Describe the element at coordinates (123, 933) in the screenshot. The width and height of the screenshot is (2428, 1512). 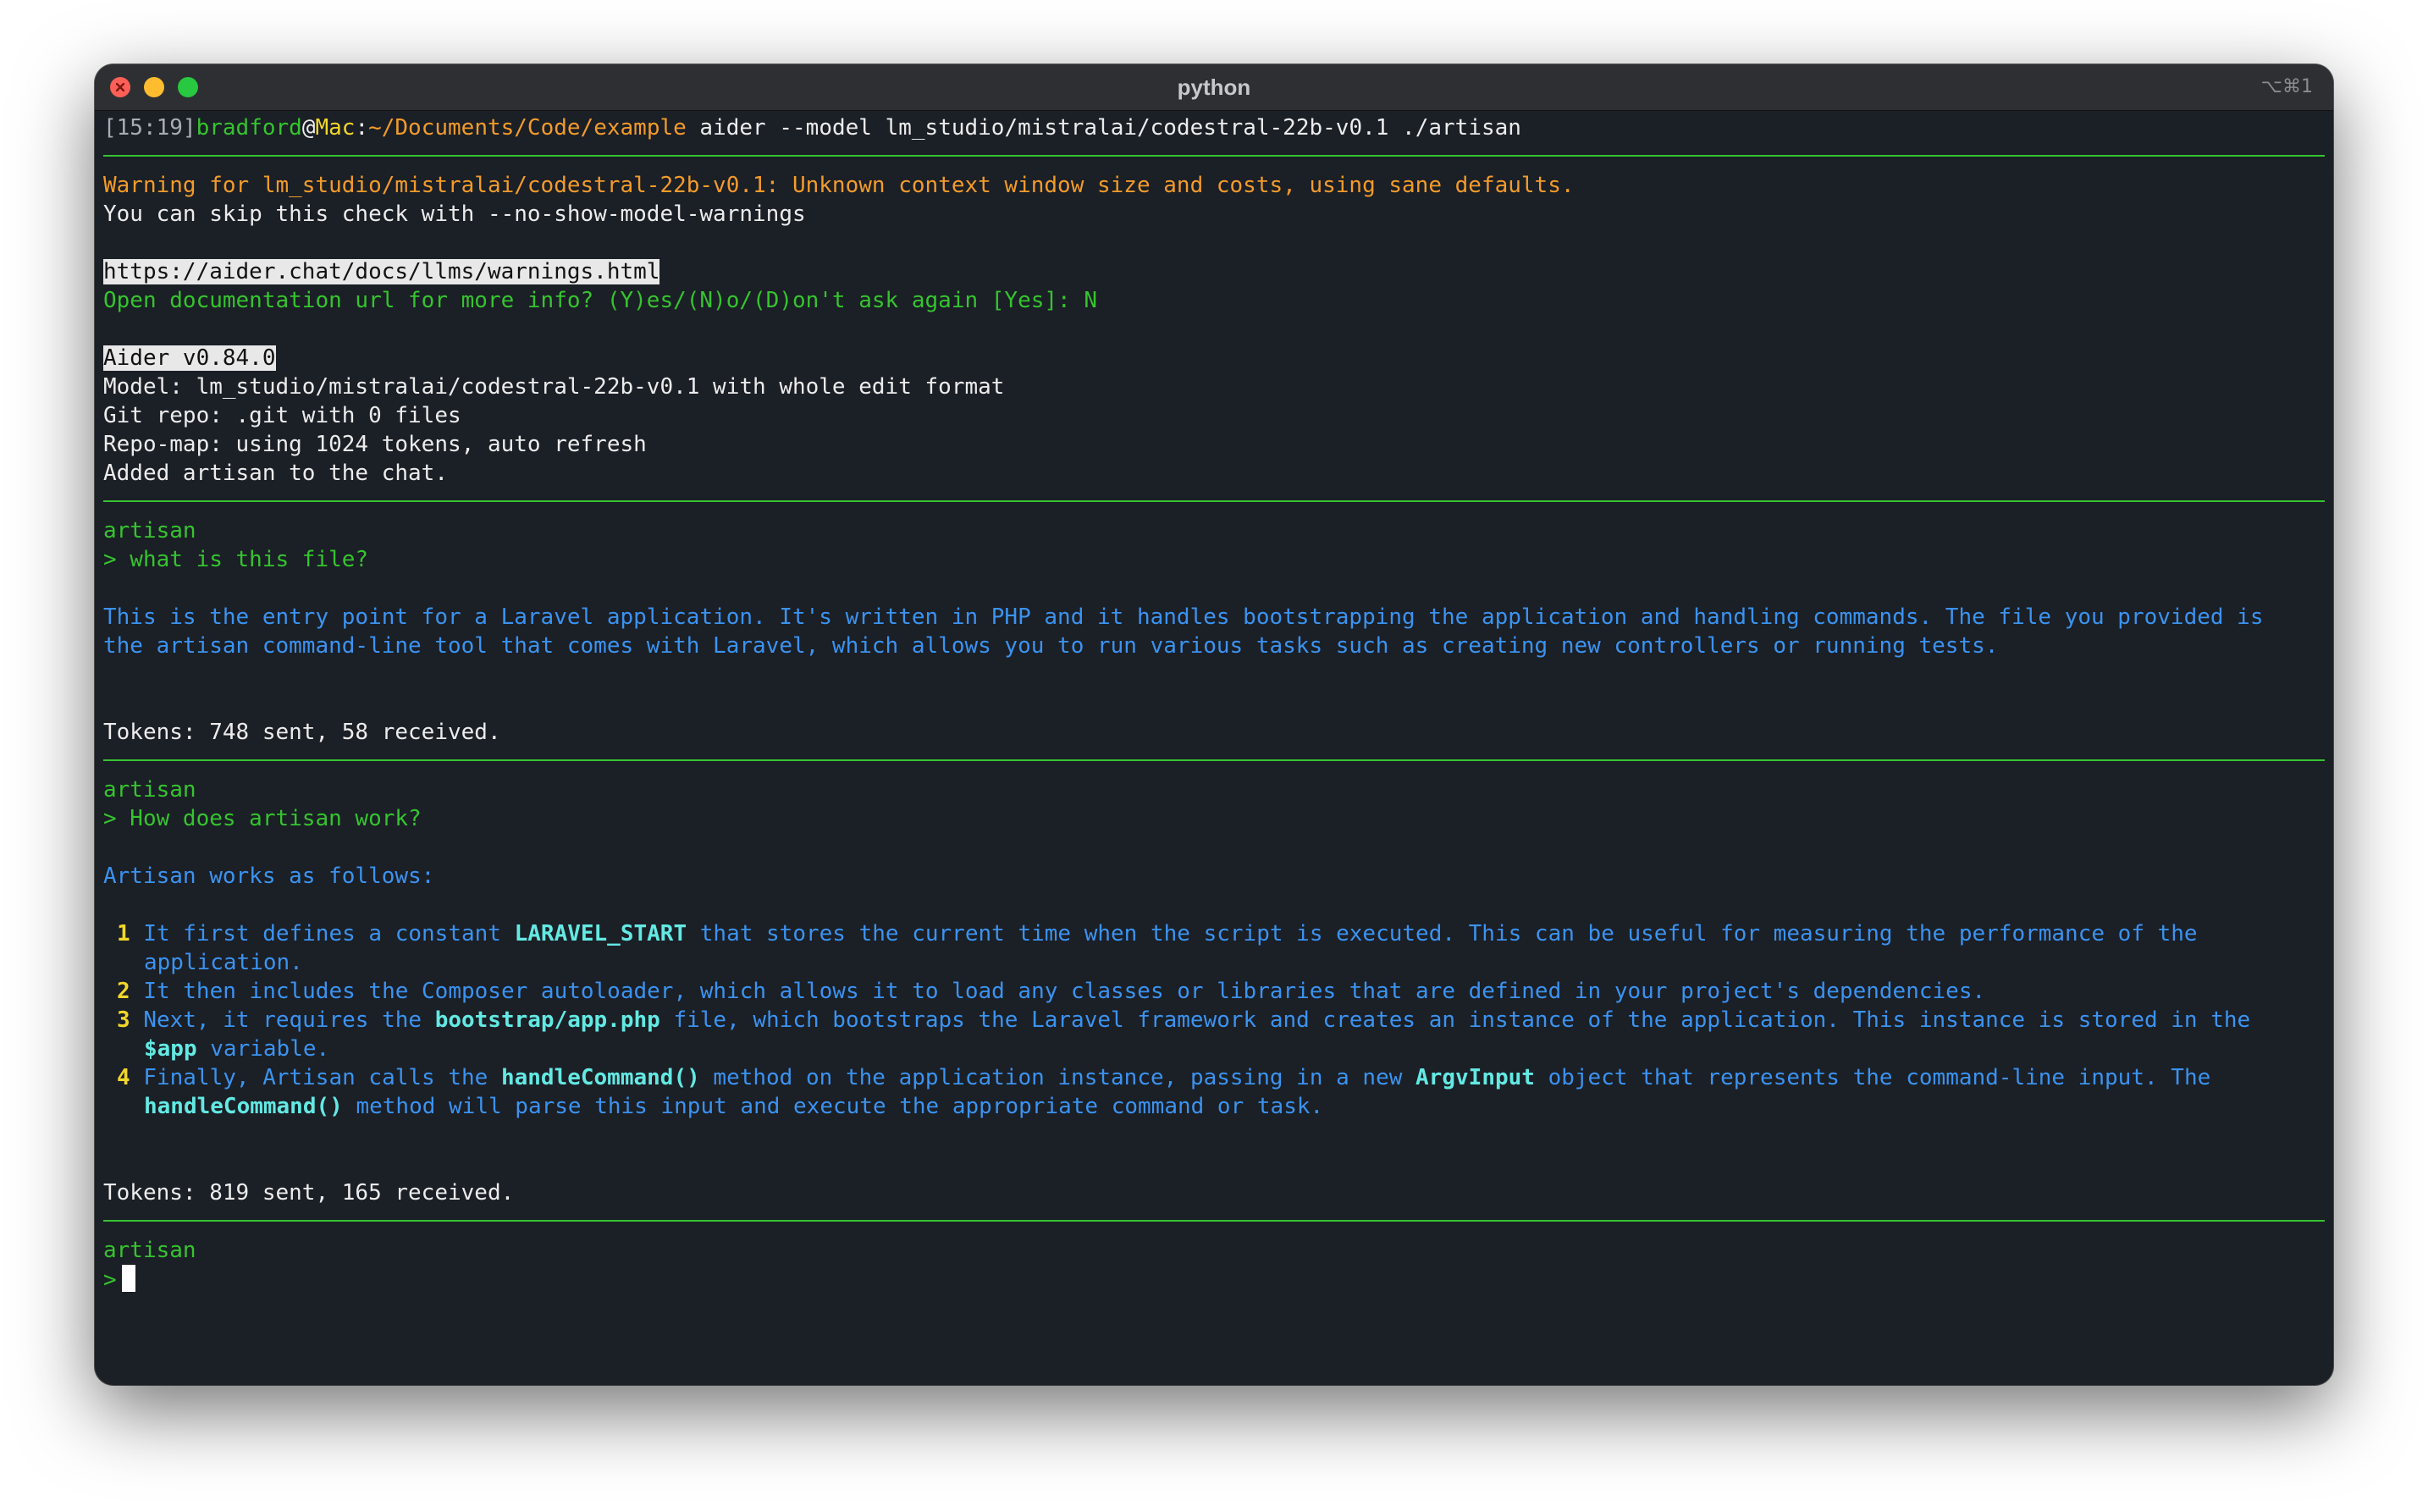
I see `list-number: 1` at that location.